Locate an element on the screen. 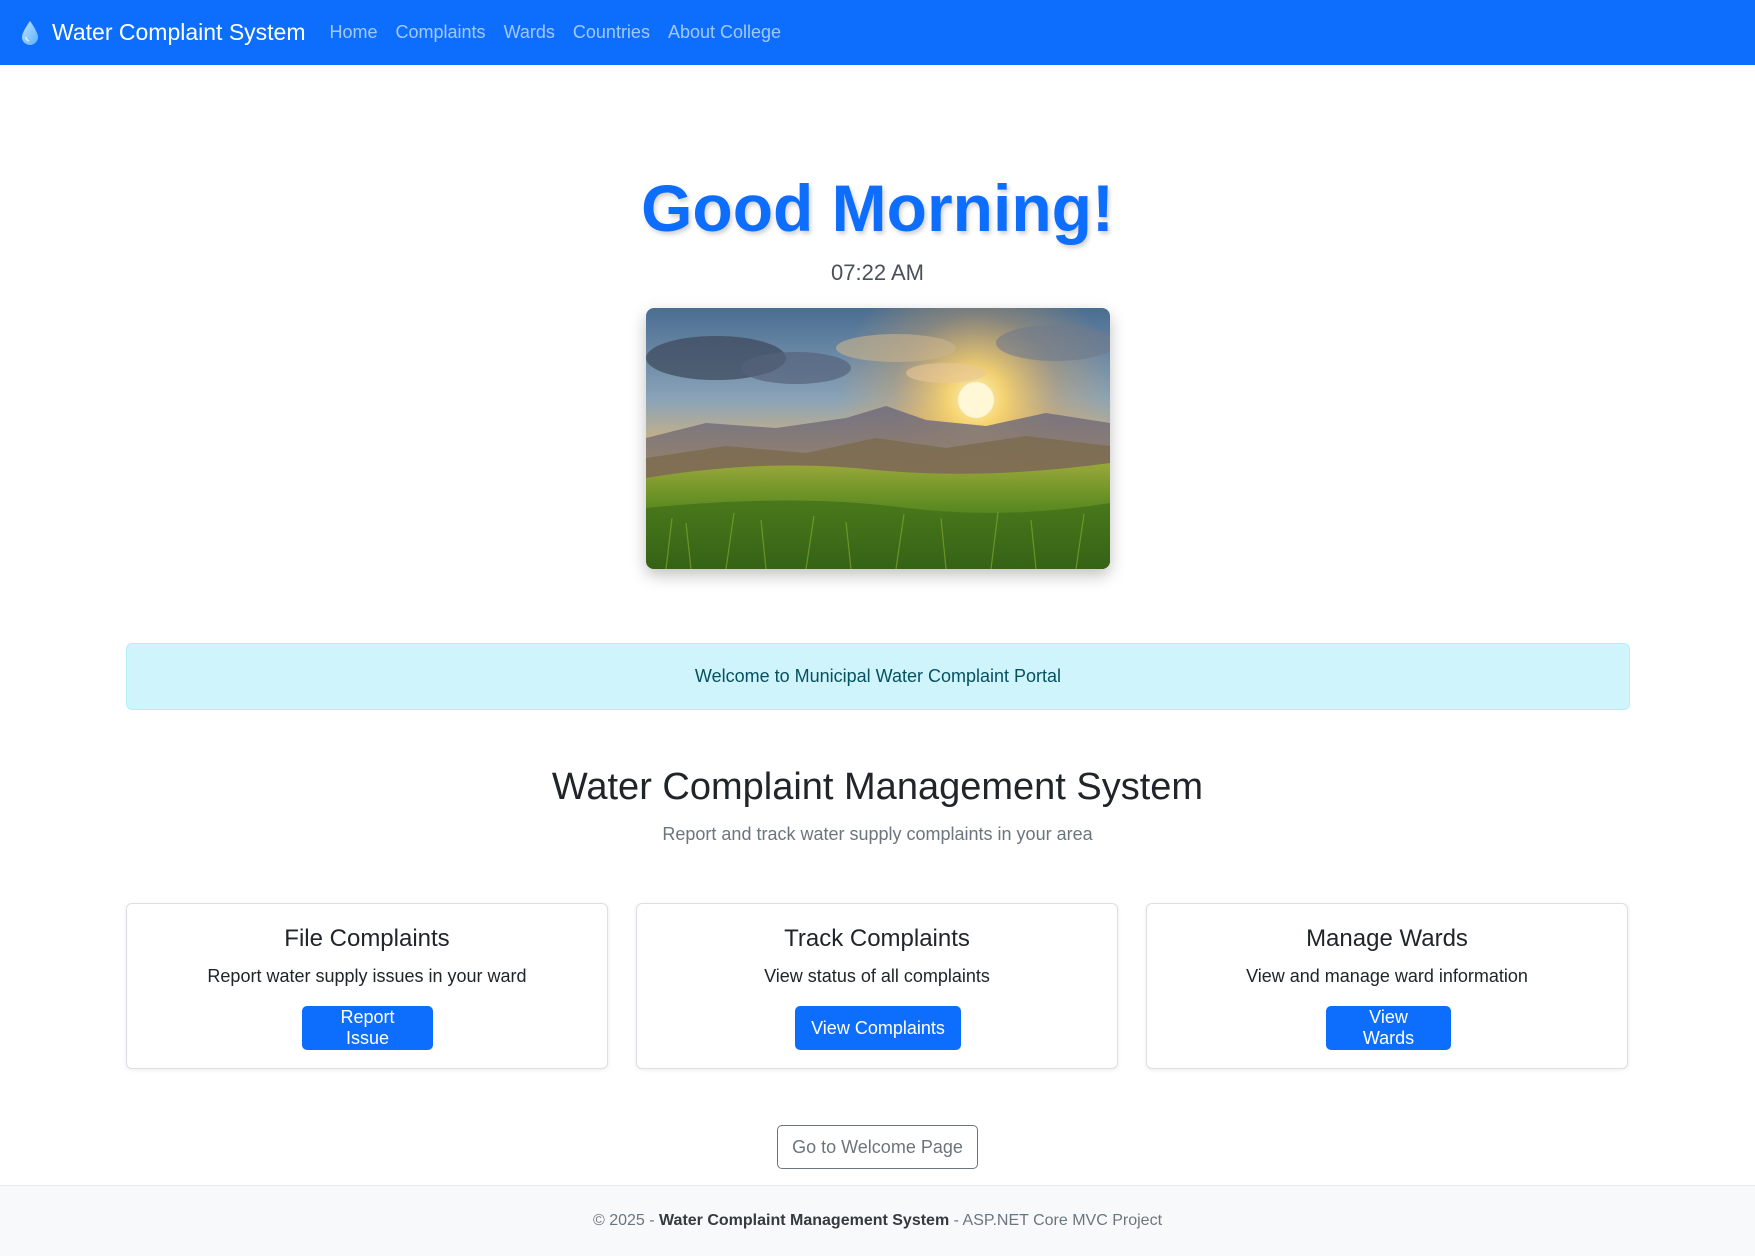 The width and height of the screenshot is (1755, 1256). go-to-welcome-button: Go to Welcome Page is located at coordinates (877, 1147).